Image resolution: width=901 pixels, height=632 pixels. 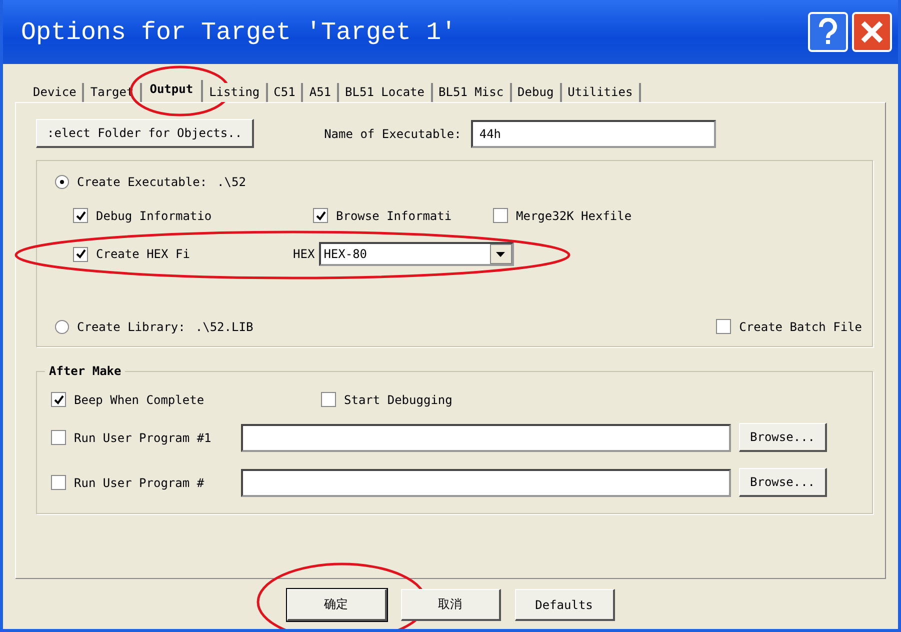 I want to click on path-text: .\52, so click(x=231, y=182).